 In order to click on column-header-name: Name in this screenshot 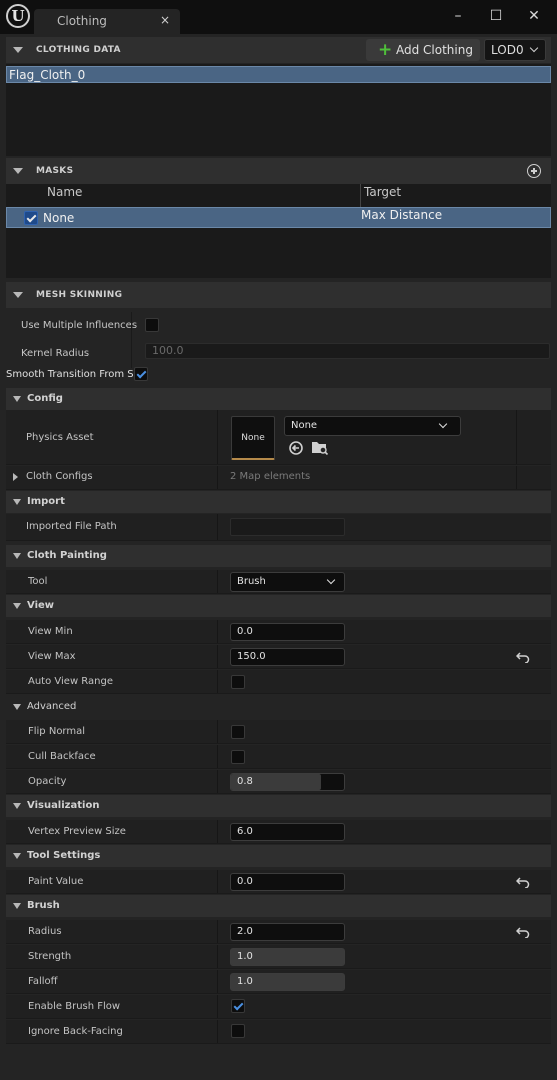, I will do `click(64, 196)`.